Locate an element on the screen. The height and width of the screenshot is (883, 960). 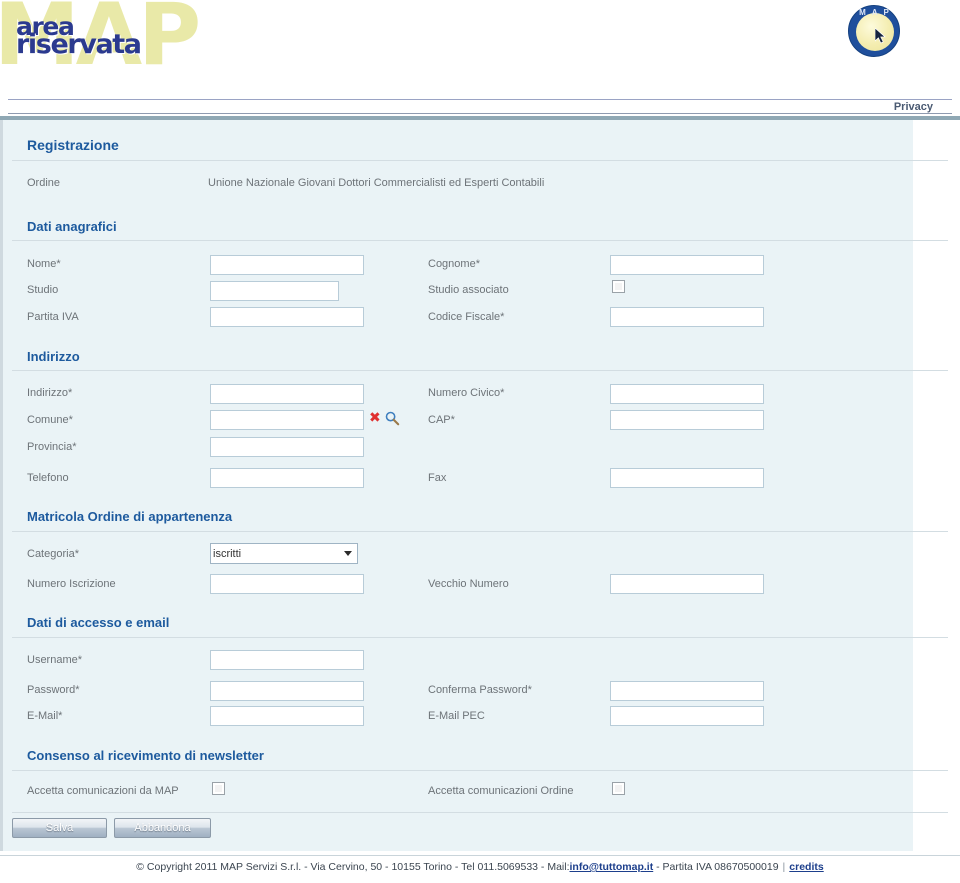
content-right-margin is located at coordinates (936, 485).